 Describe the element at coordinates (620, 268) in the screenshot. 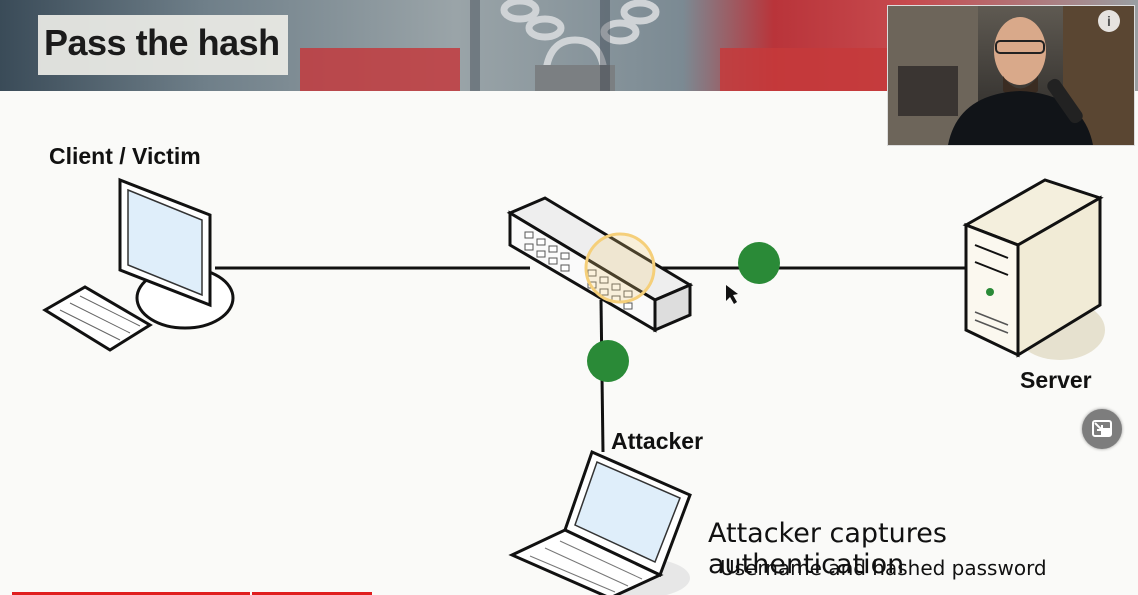

I see `cursor-highlight` at that location.